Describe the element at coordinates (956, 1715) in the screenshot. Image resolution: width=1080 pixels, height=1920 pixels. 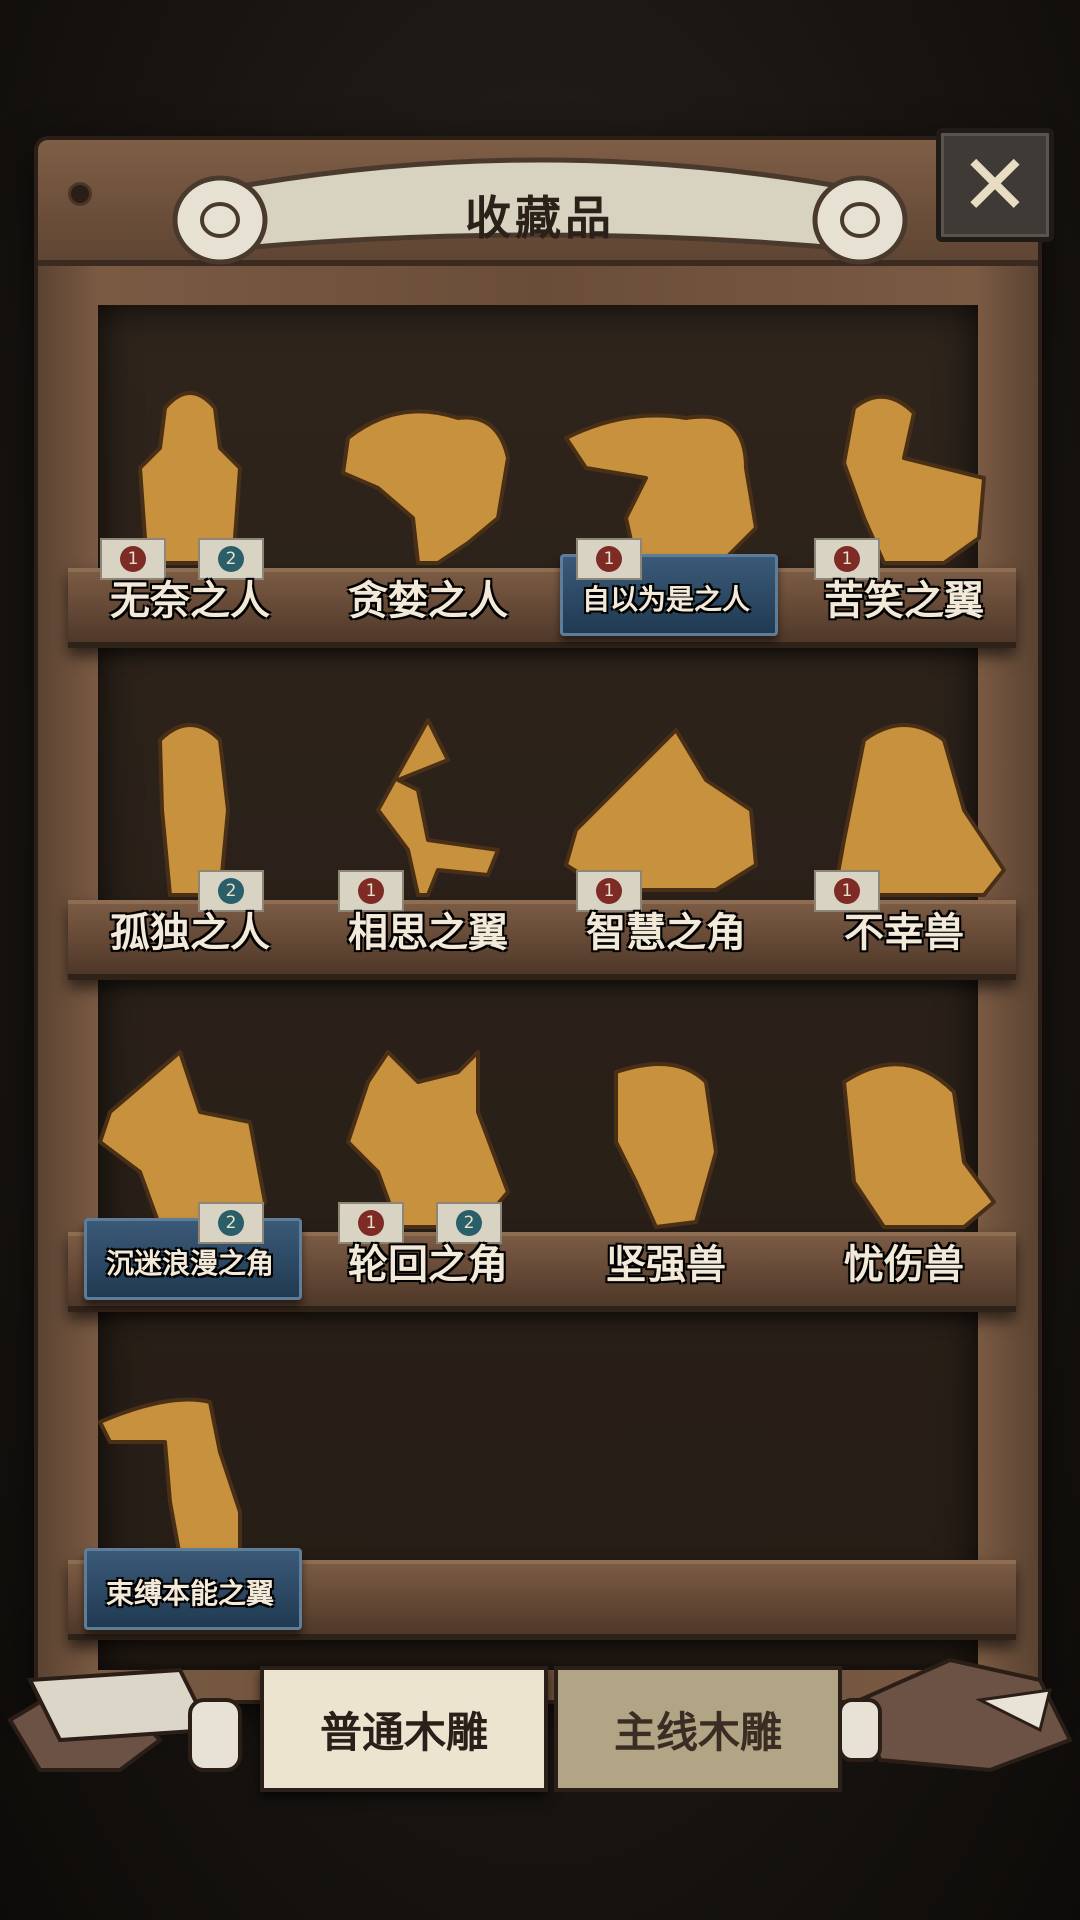
I see `rocks-right` at that location.